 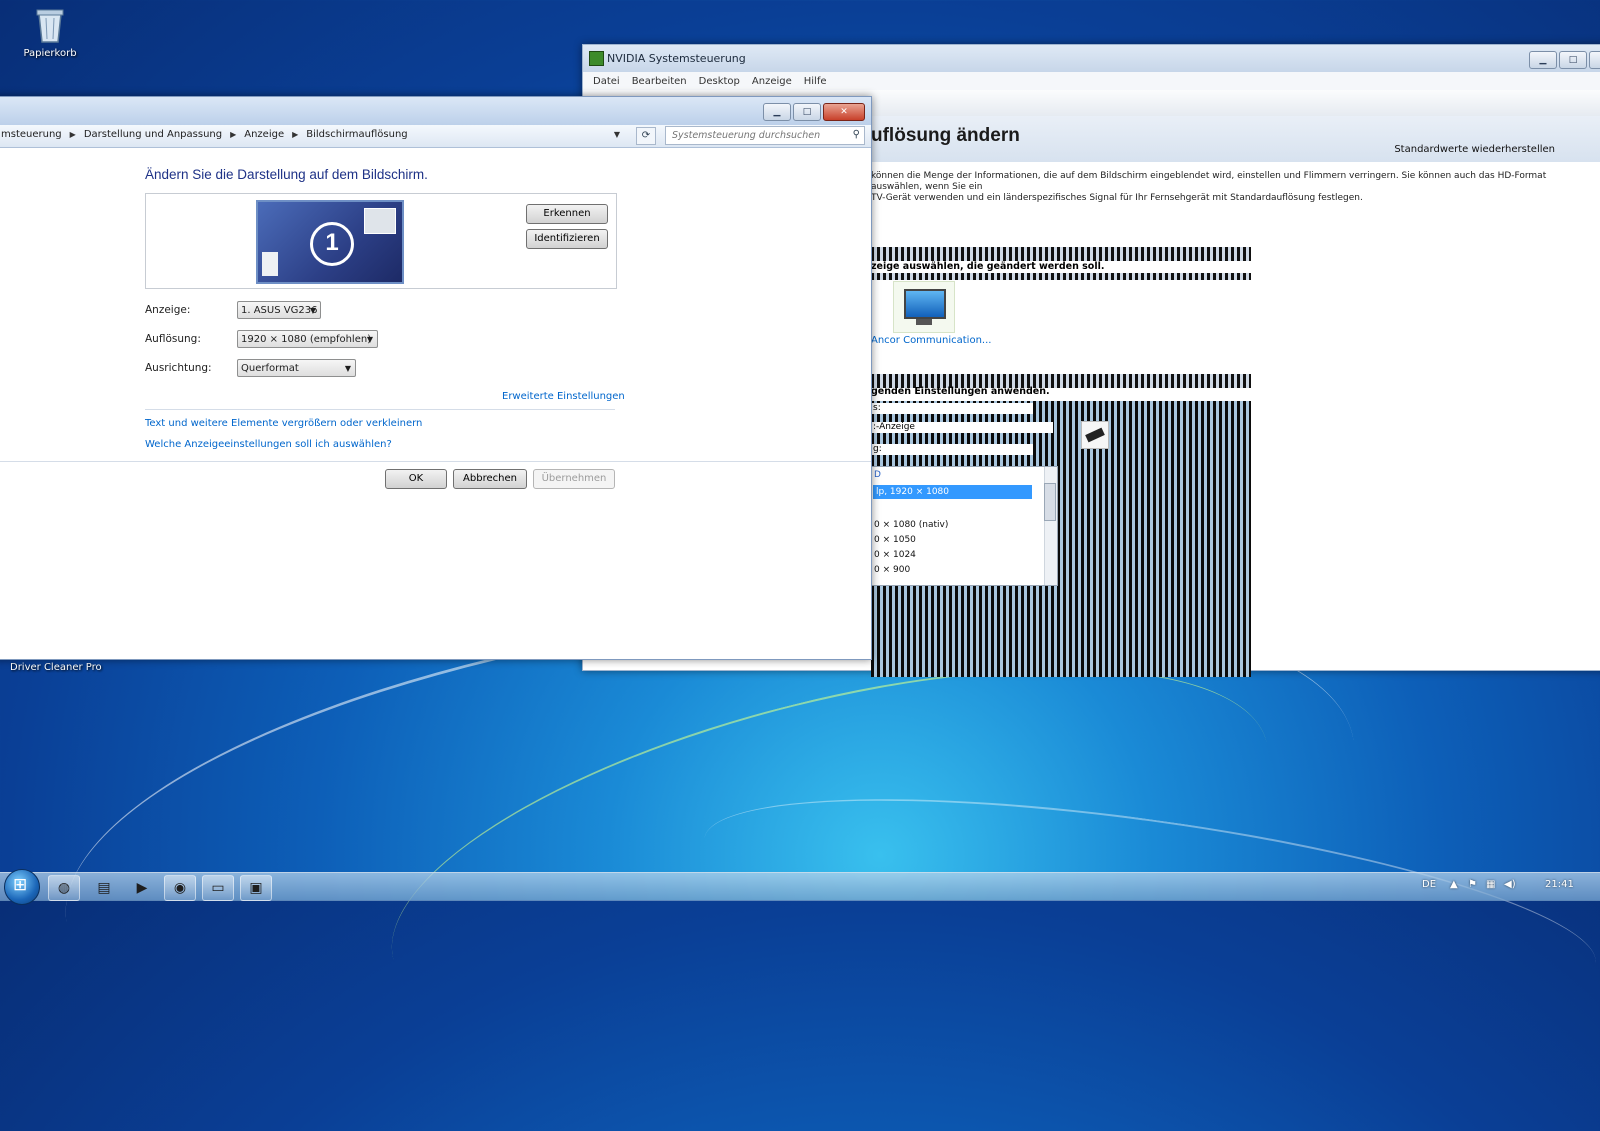 I want to click on listbox-scroll-thumb, so click(x=1050, y=502).